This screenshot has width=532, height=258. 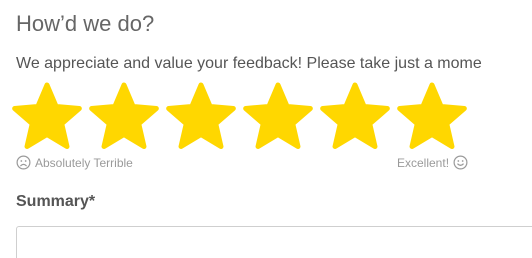 What do you see at coordinates (274, 242) in the screenshot?
I see `summary-input` at bounding box center [274, 242].